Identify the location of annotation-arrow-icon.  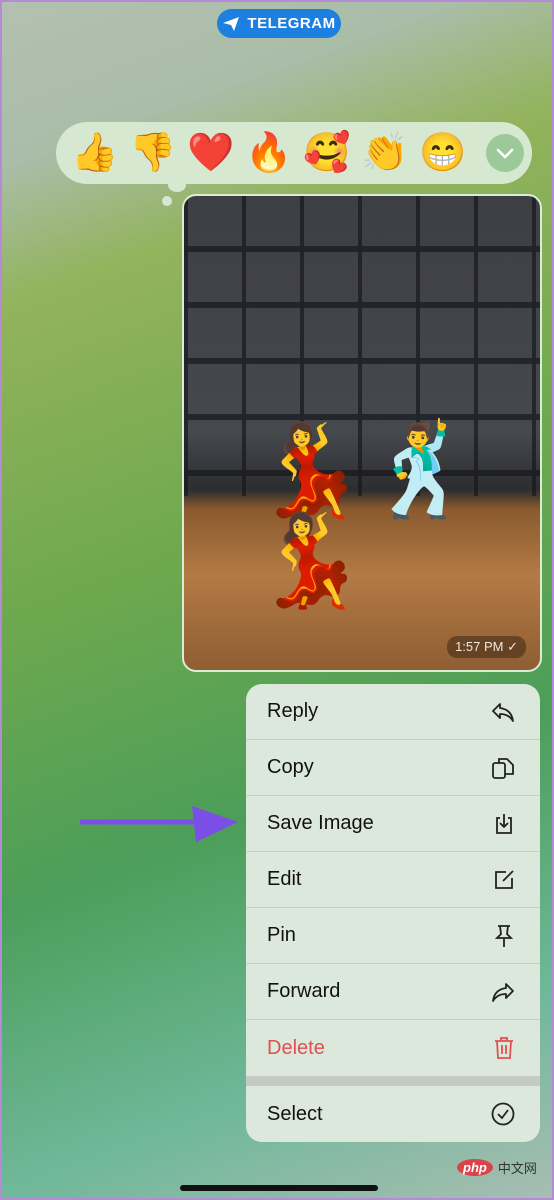
(159, 824).